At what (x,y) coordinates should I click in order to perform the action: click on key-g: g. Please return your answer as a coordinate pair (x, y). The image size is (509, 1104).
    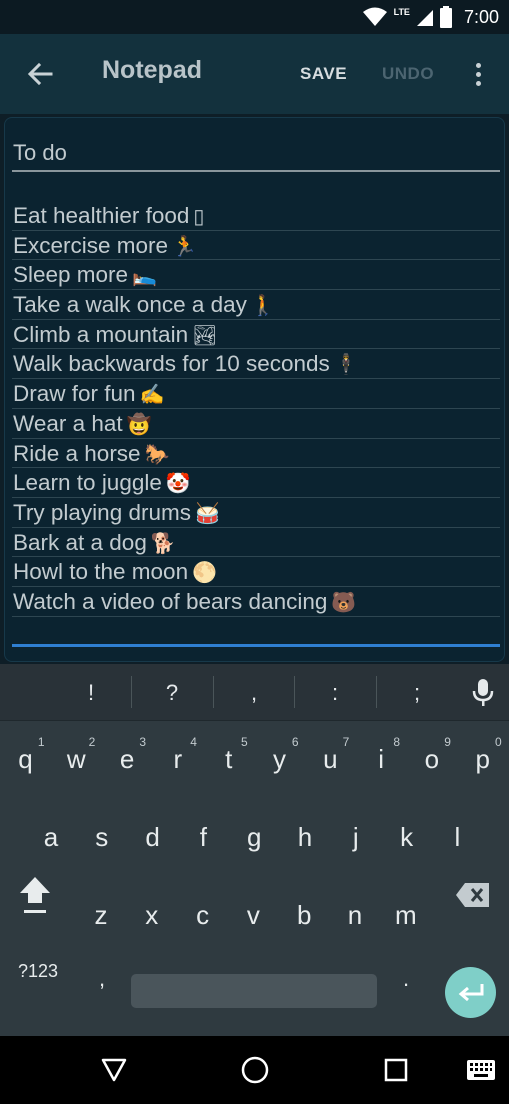
    Looking at the image, I should click on (254, 837).